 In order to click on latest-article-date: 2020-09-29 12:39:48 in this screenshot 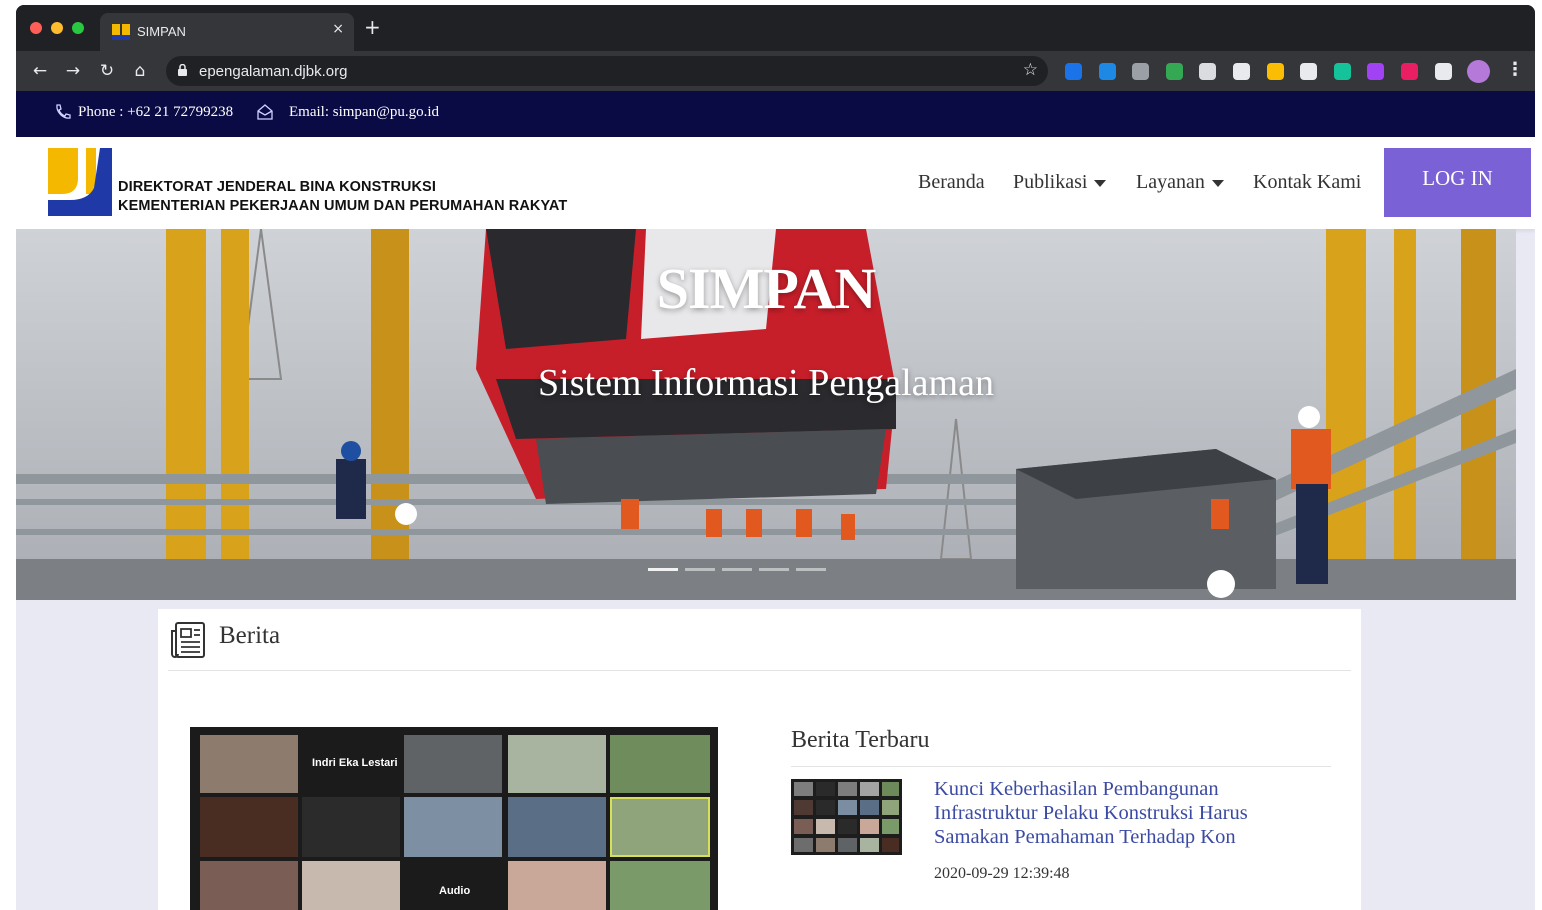, I will do `click(1002, 873)`.